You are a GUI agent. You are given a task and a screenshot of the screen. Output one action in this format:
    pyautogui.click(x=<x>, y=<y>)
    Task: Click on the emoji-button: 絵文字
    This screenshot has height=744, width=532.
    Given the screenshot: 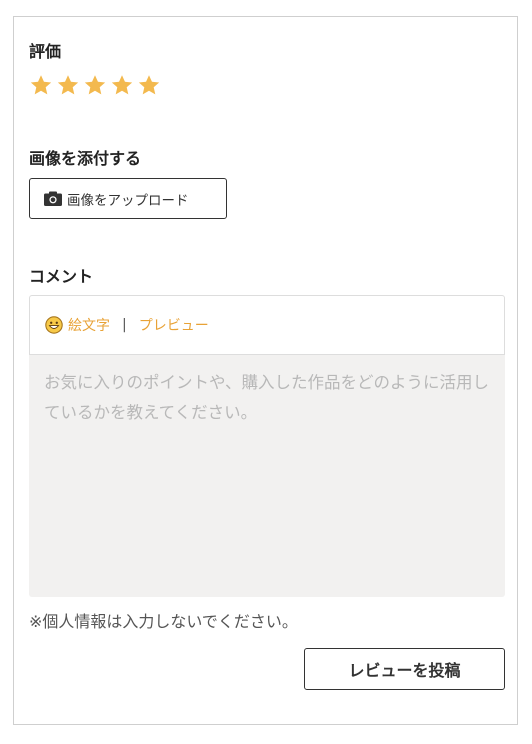 What is the action you would take?
    pyautogui.click(x=77, y=325)
    